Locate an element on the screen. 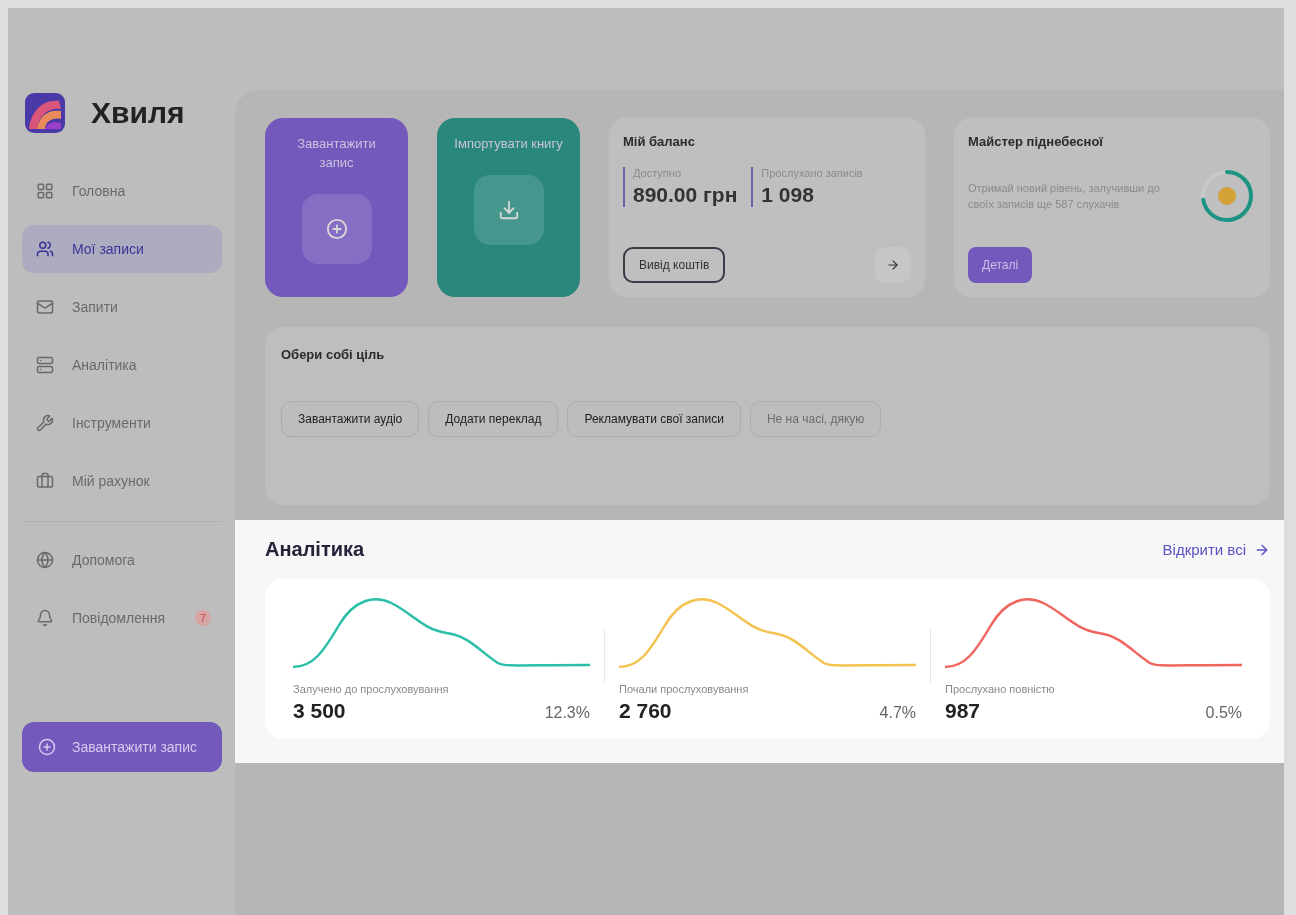 This screenshot has height=915, width=1296. brand-name: Хвиля is located at coordinates (138, 113).